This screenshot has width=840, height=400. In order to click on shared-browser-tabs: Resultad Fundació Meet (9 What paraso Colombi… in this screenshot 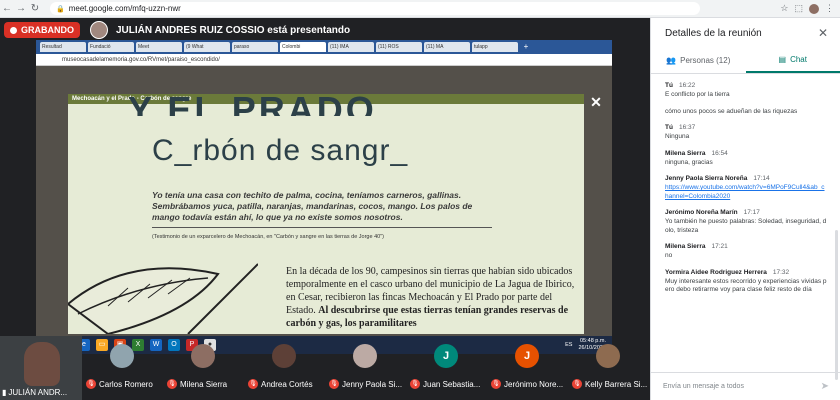, I will do `click(324, 47)`.